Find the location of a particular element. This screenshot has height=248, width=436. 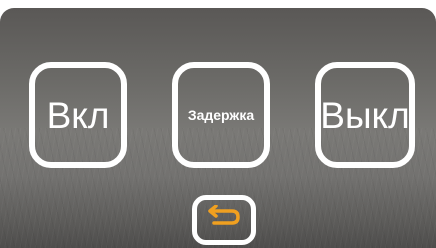

delay-button: Задержка is located at coordinates (221, 115).